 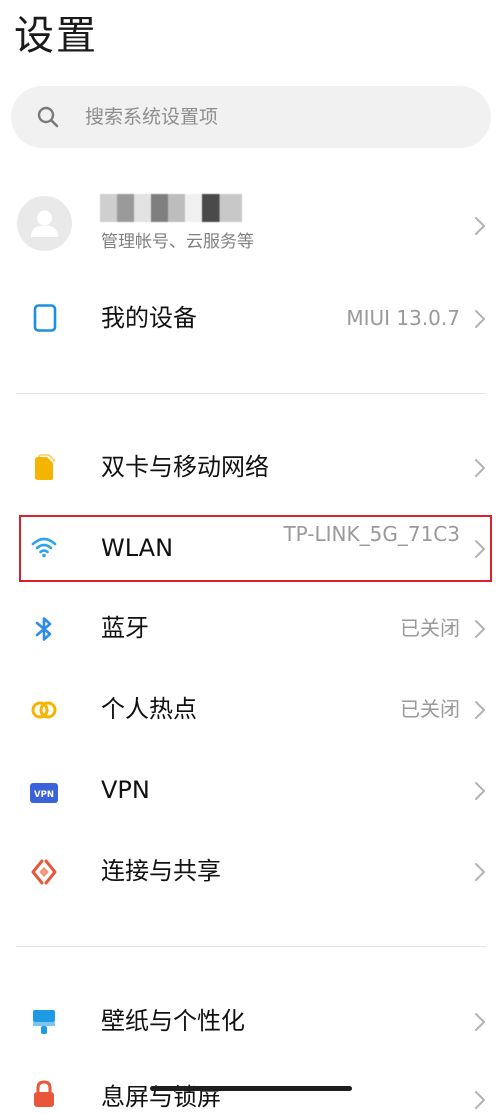 I want to click on row-label: 蓝牙, so click(x=125, y=628).